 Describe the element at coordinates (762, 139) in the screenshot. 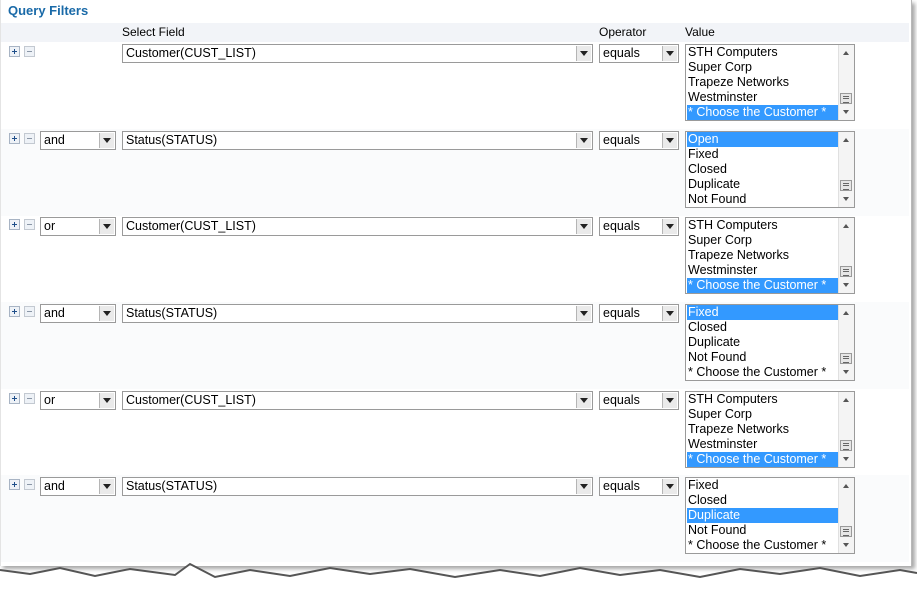

I see `value-option: Open` at that location.